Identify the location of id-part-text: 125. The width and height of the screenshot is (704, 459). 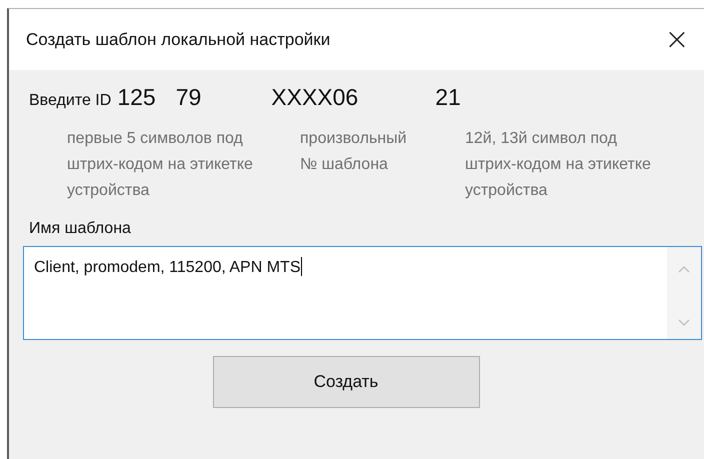
(136, 97).